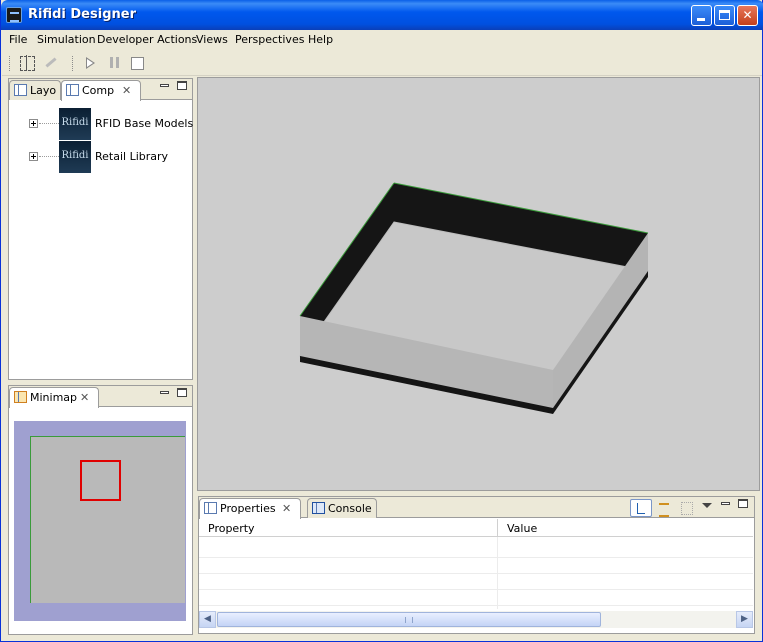  I want to click on wand-icon, so click(50, 63).